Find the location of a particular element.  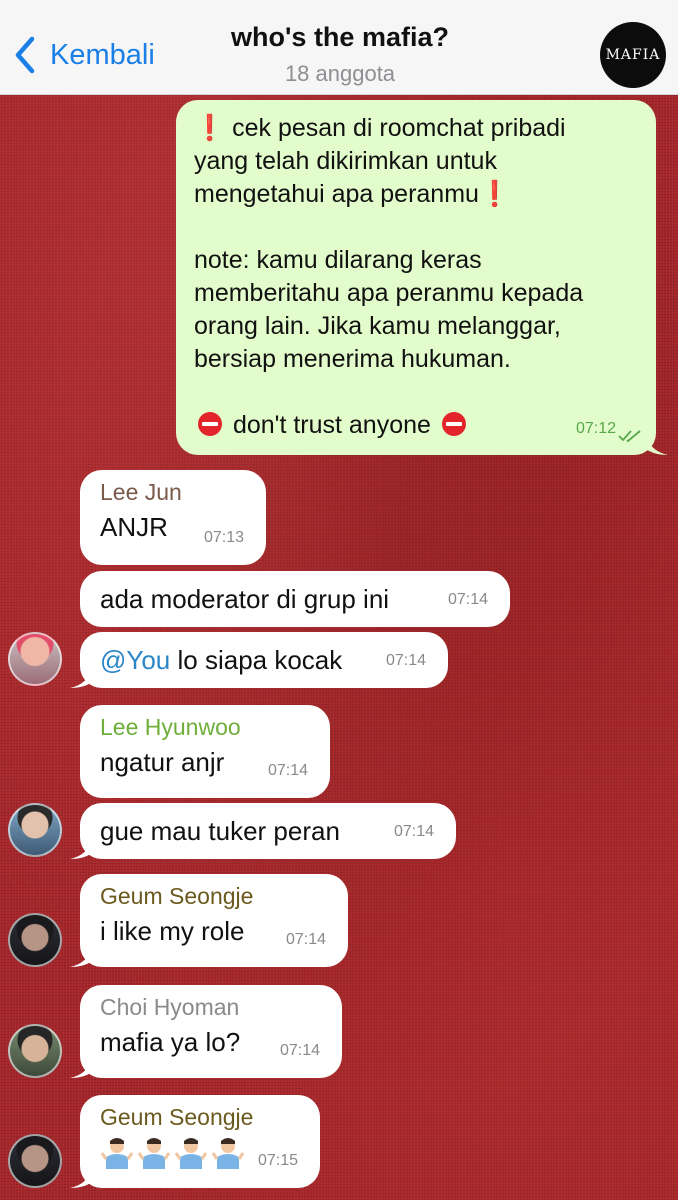

message-time: 07:13 is located at coordinates (223, 537).